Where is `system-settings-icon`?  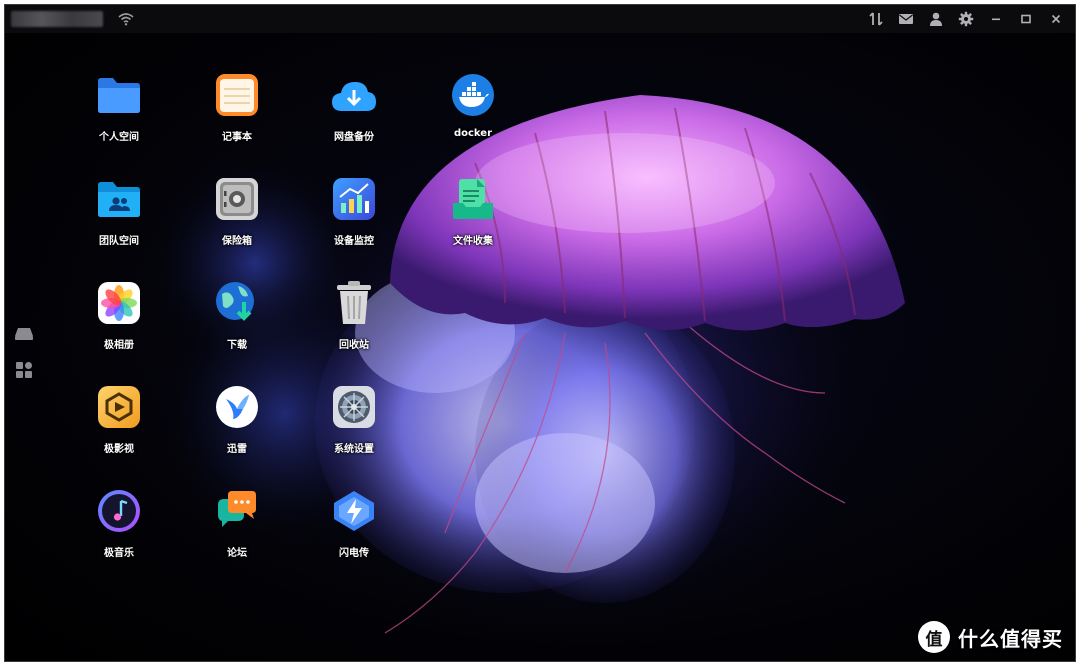 system-settings-icon is located at coordinates (354, 407).